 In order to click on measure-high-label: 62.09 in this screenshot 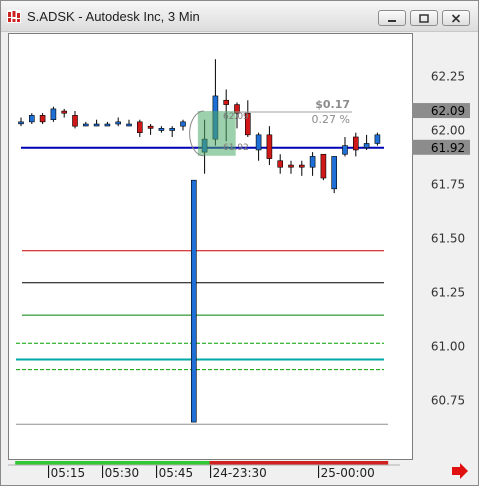, I will do `click(236, 117)`.